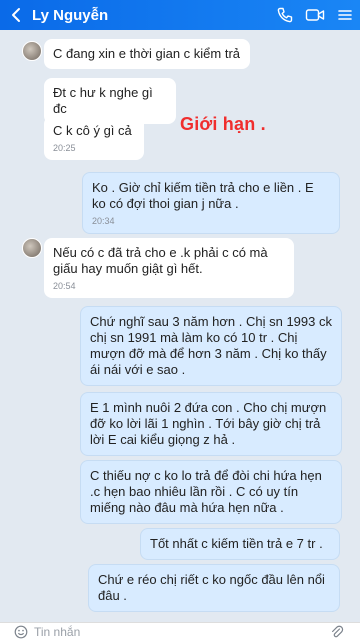  Describe the element at coordinates (151, 15) in the screenshot. I see `contact-name: Ly Nguyễn` at that location.